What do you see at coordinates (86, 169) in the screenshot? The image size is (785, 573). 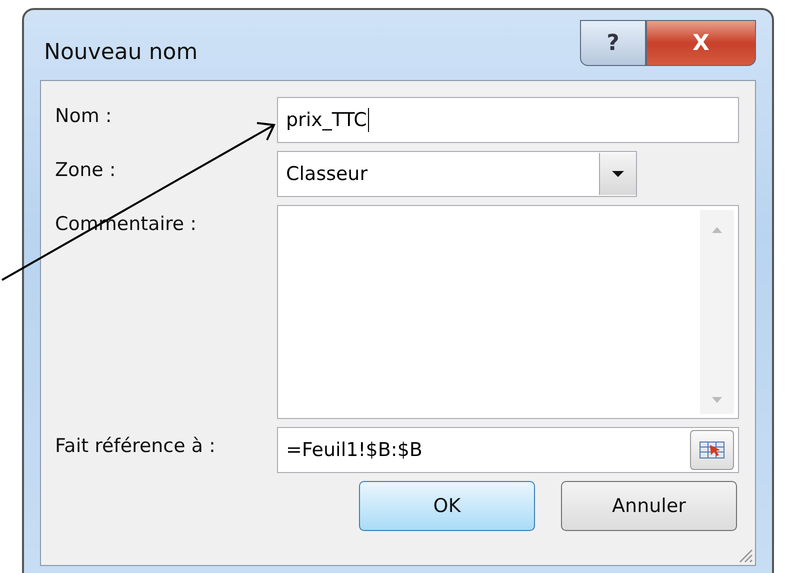 I see `field-label: Zone :` at bounding box center [86, 169].